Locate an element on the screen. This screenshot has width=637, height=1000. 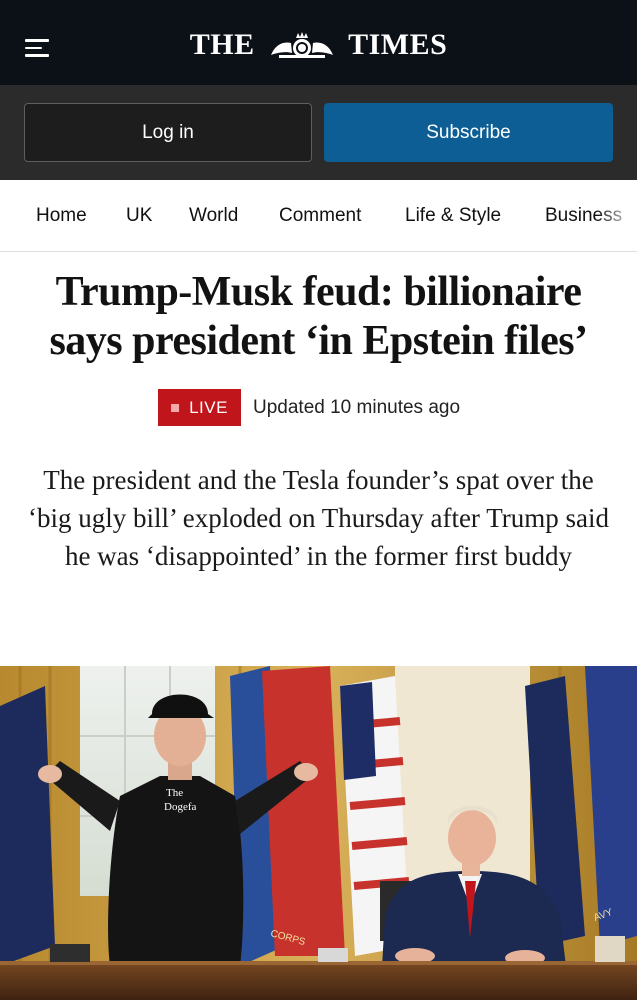
times-logo: THE TIMES is located at coordinates (318, 45).